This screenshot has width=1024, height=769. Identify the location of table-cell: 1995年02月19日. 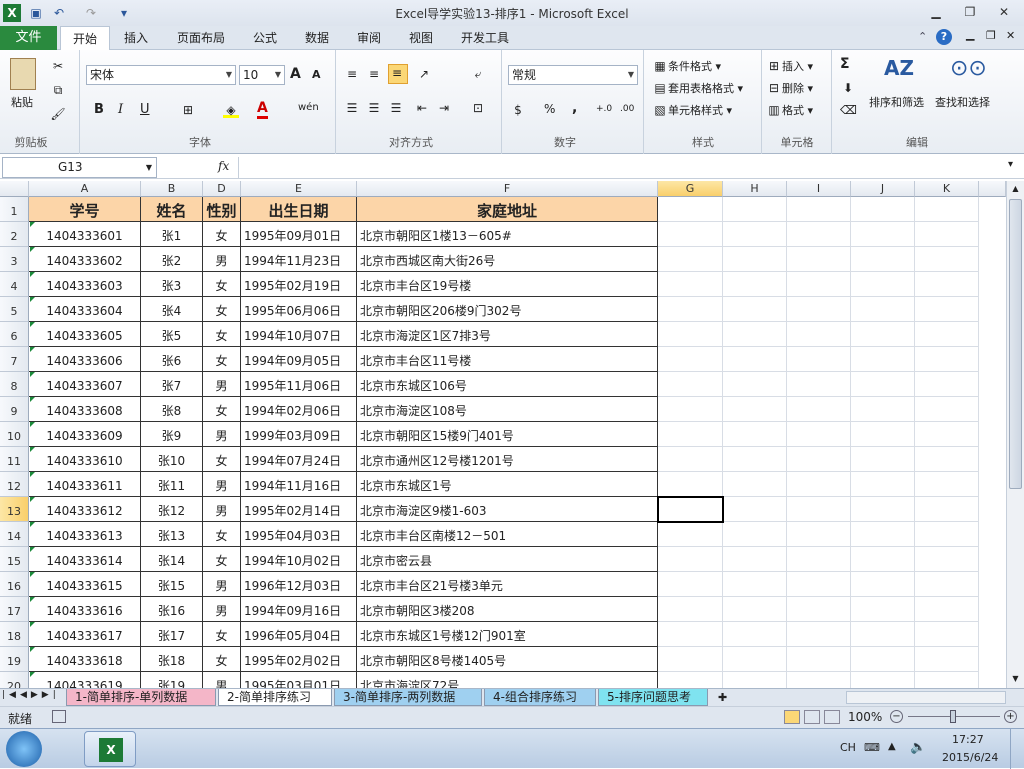
(299, 284).